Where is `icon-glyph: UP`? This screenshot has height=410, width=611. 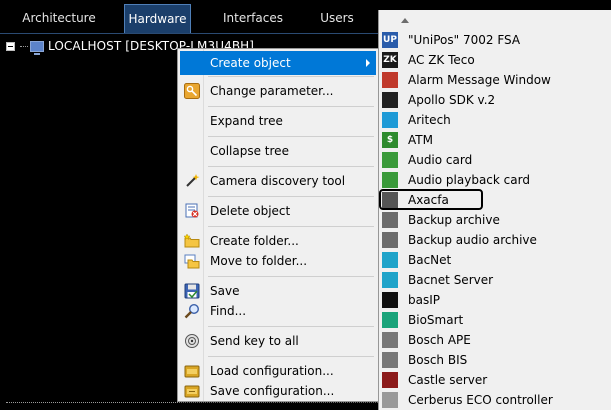
icon-glyph: UP is located at coordinates (390, 40).